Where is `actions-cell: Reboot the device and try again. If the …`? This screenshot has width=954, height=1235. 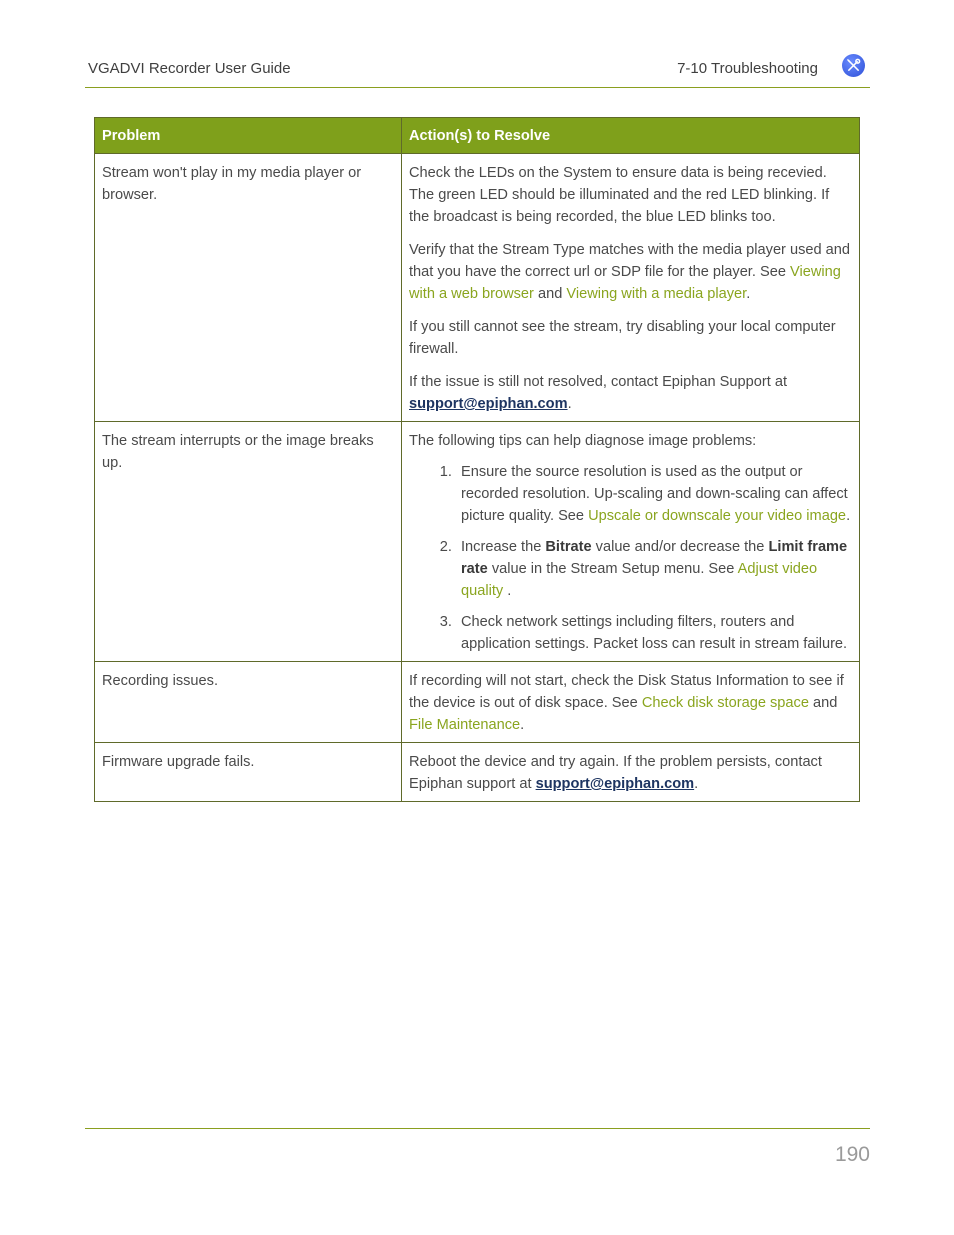 actions-cell: Reboot the device and try again. If the … is located at coordinates (630, 772).